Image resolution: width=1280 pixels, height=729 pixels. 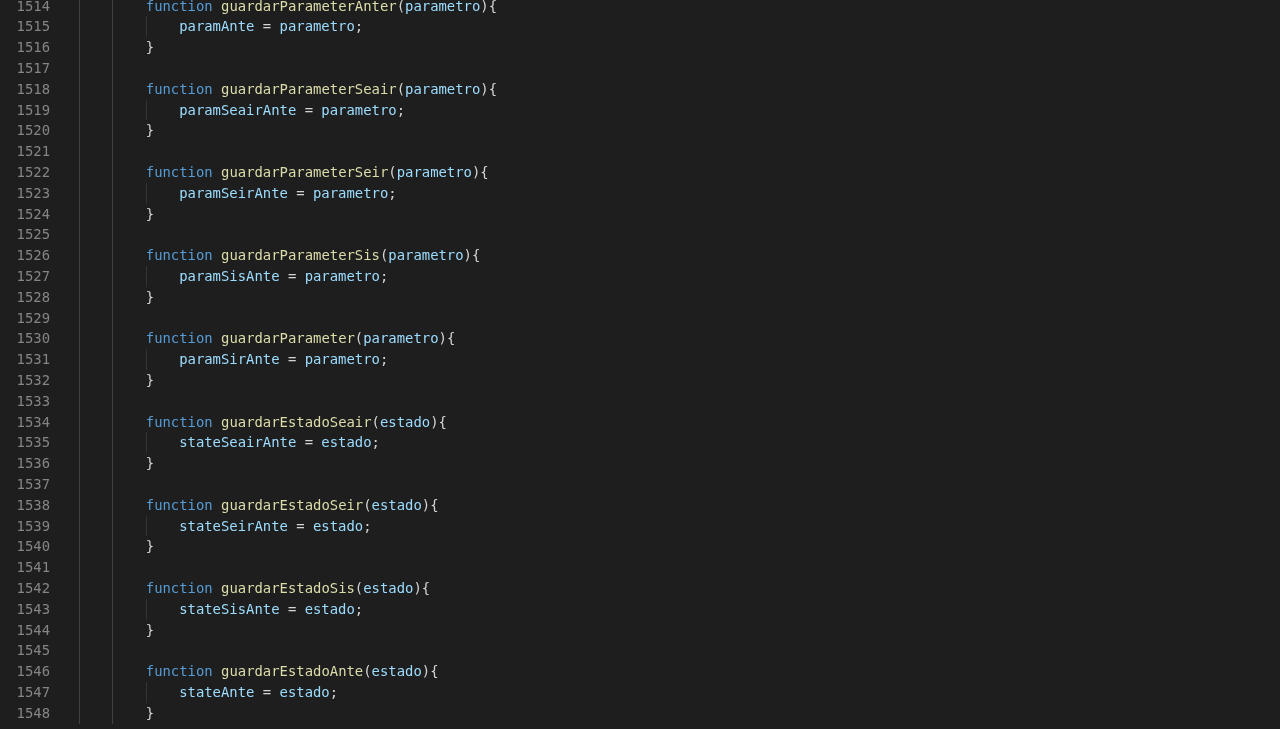 What do you see at coordinates (292, 110) in the screenshot?
I see `code-line: paramSeairAnte = parametro;` at bounding box center [292, 110].